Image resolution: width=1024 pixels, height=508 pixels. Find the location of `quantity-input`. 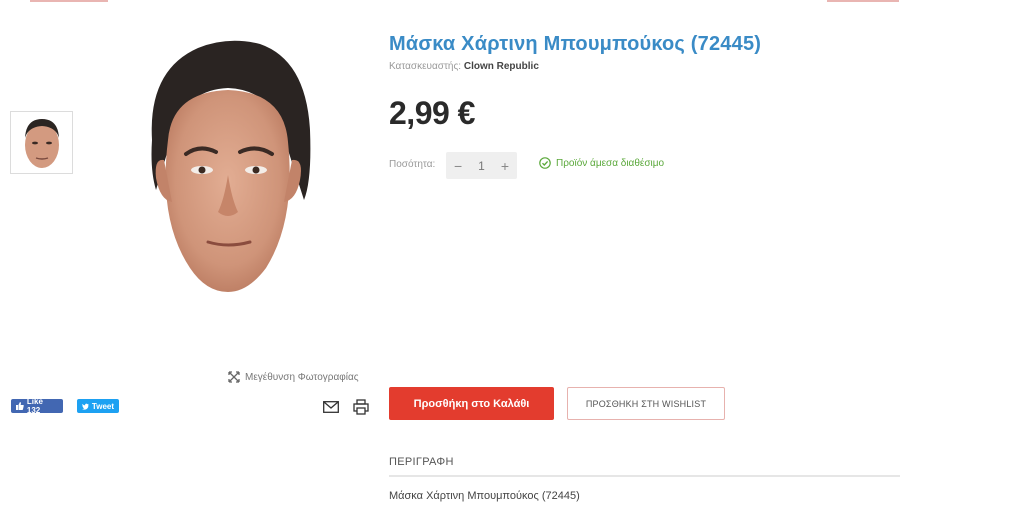

quantity-input is located at coordinates (481, 165).